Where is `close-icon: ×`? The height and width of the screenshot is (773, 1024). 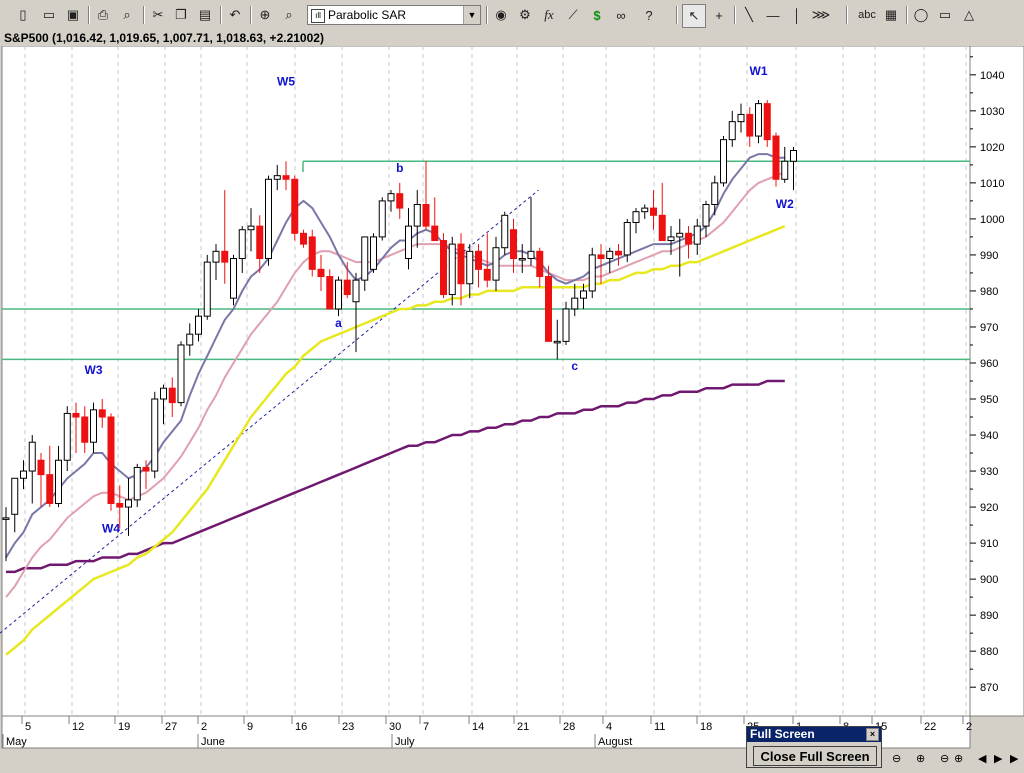
close-icon: × is located at coordinates (872, 734).